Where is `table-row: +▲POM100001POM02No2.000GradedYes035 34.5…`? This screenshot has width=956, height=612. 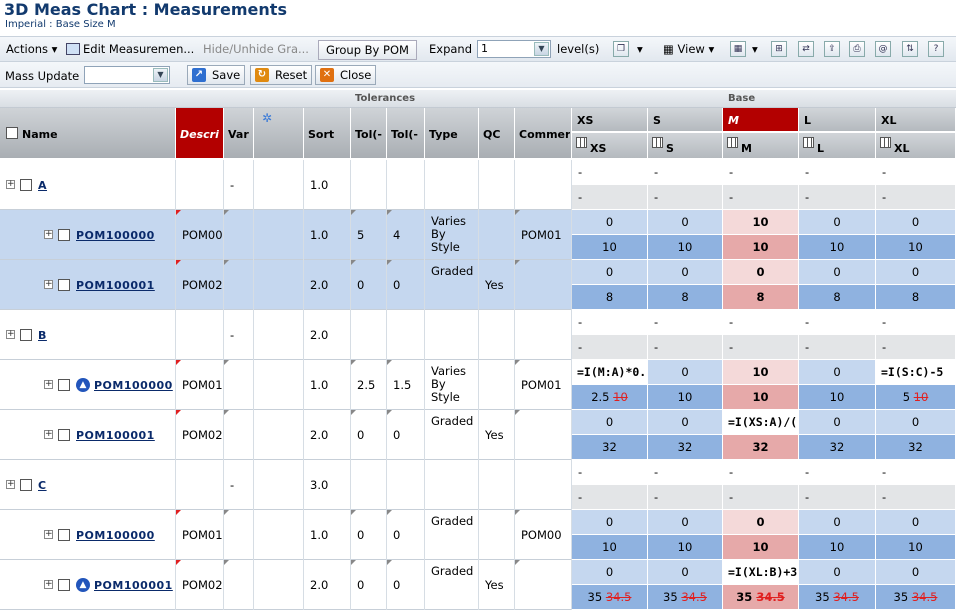 table-row: +▲POM100001POM02No2.000GradedYes035 34.5… is located at coordinates (478, 585).